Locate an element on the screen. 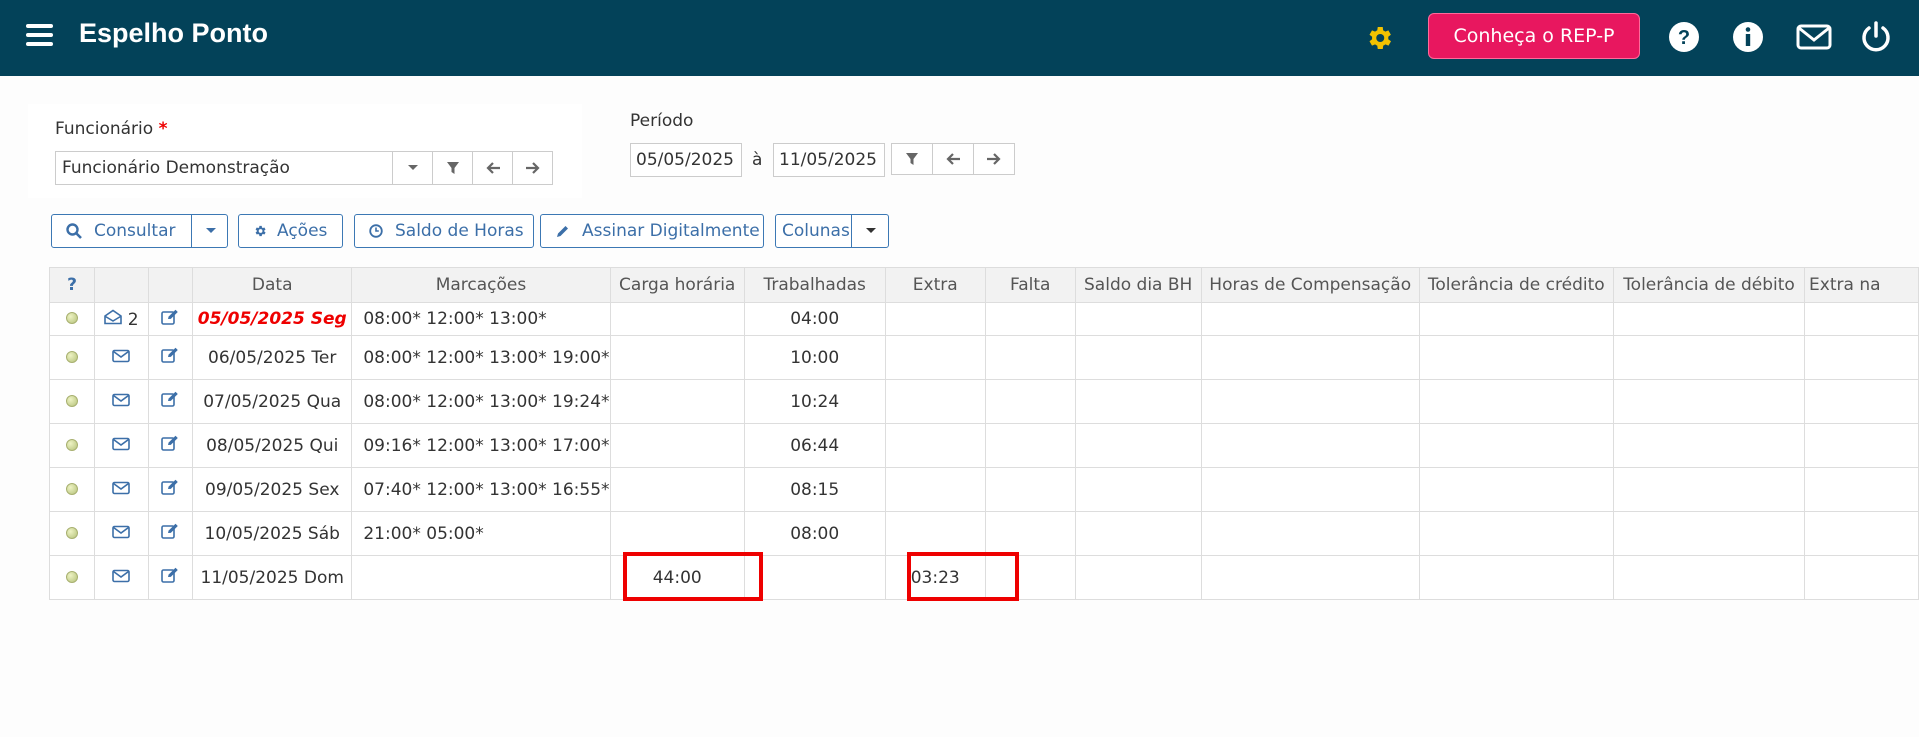 The image size is (1919, 737). marks-cell: 21:00* 05:00* is located at coordinates (481, 533).